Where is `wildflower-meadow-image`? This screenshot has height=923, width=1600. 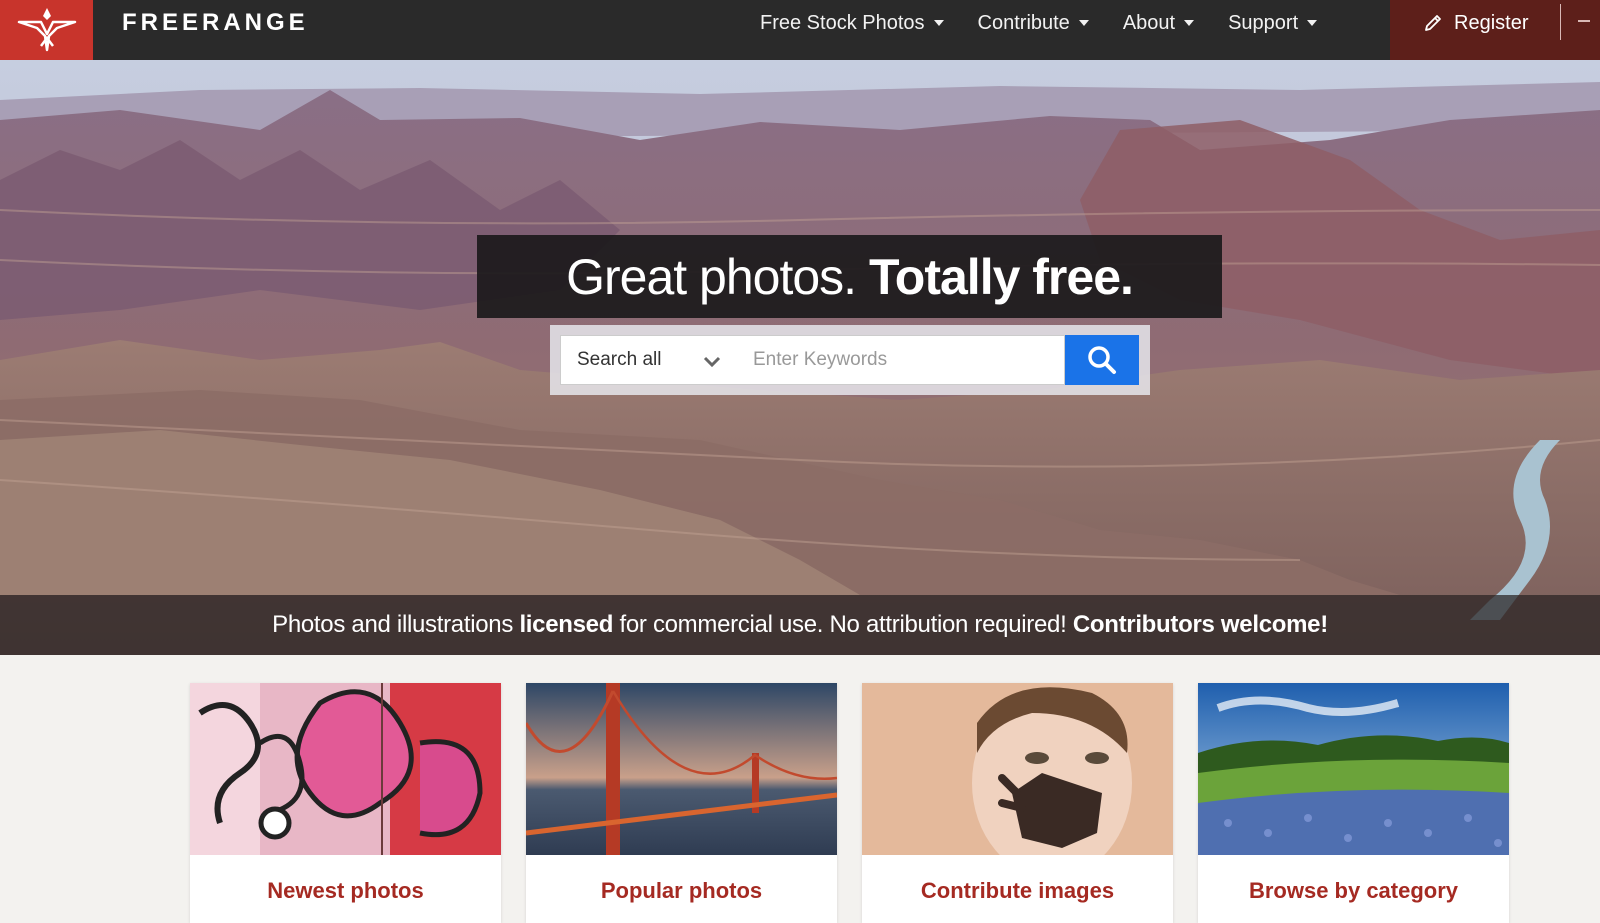 wildflower-meadow-image is located at coordinates (1353, 769).